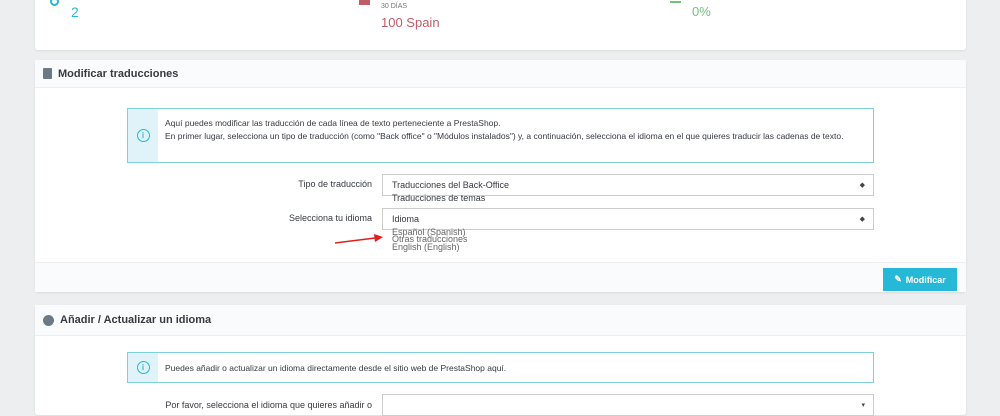  I want to click on store-icon, so click(364, 2).